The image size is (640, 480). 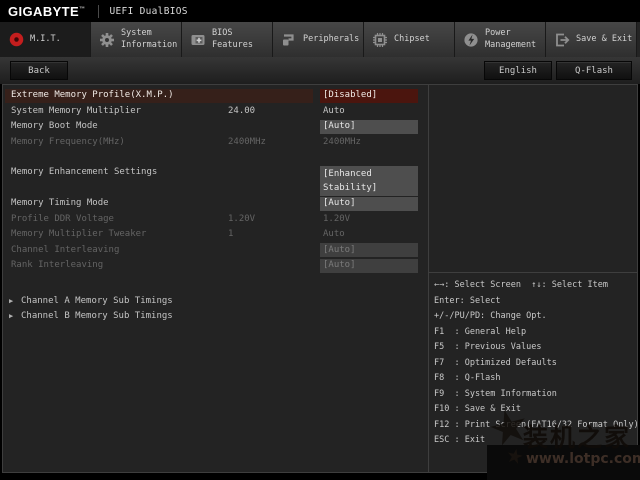 I want to click on setting-current-value: 24.00, so click(x=242, y=110).